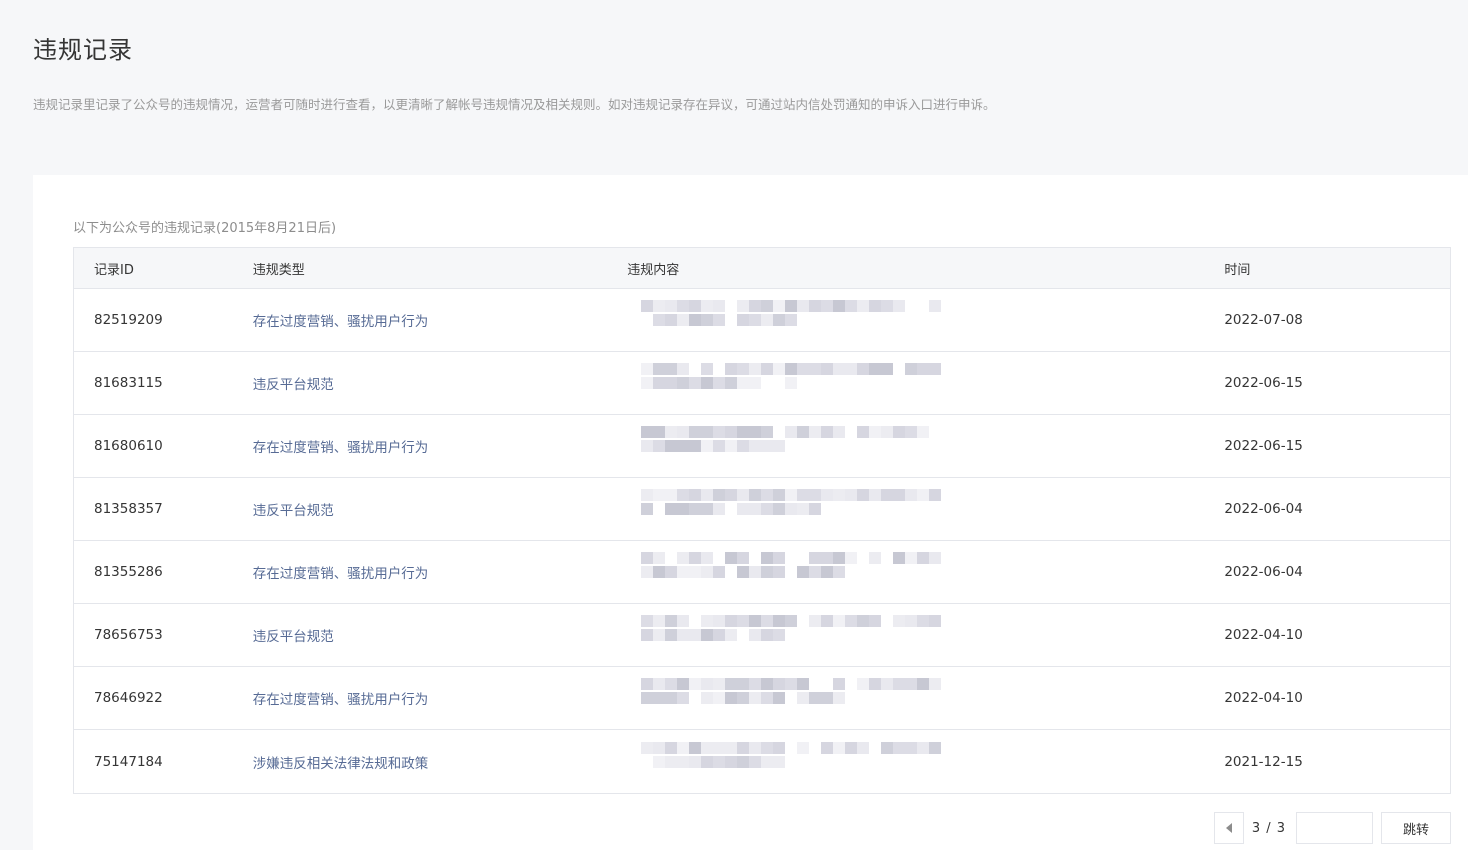 The image size is (1468, 850). I want to click on record-id: 81358357, so click(128, 509).